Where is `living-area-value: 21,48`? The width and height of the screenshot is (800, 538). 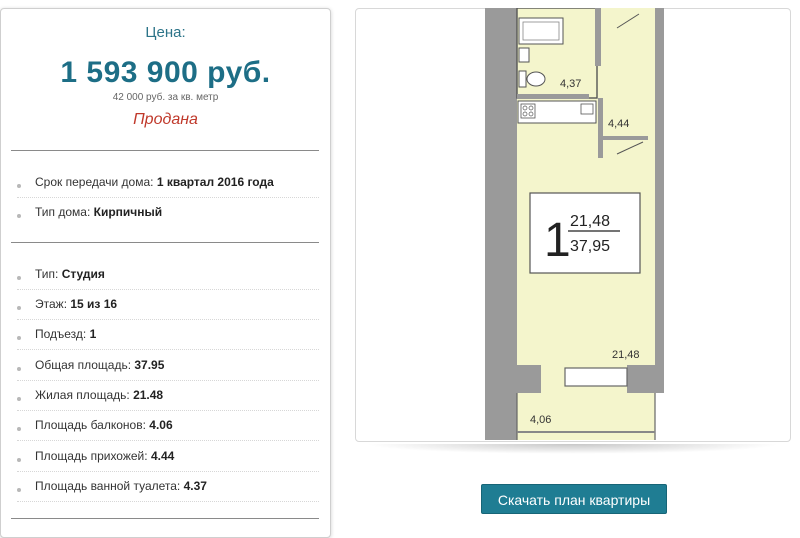
living-area-value: 21,48 is located at coordinates (590, 221).